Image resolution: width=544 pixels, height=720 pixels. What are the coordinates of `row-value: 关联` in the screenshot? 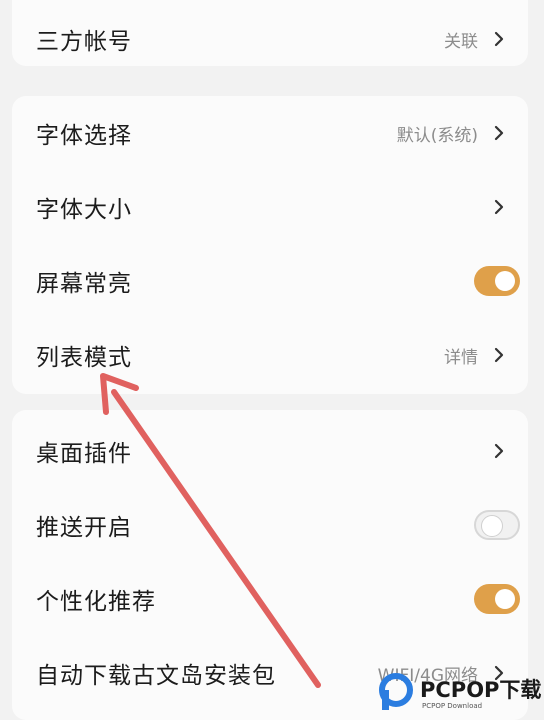 It's located at (461, 41).